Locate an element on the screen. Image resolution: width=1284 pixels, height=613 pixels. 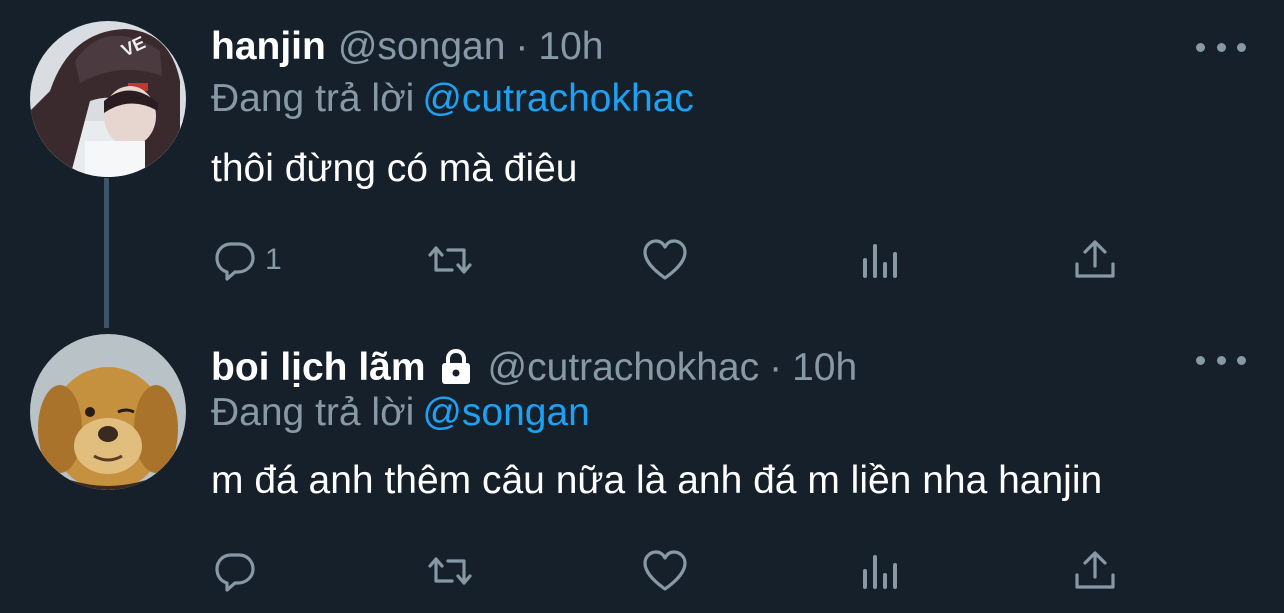
avatar: VE is located at coordinates (108, 99).